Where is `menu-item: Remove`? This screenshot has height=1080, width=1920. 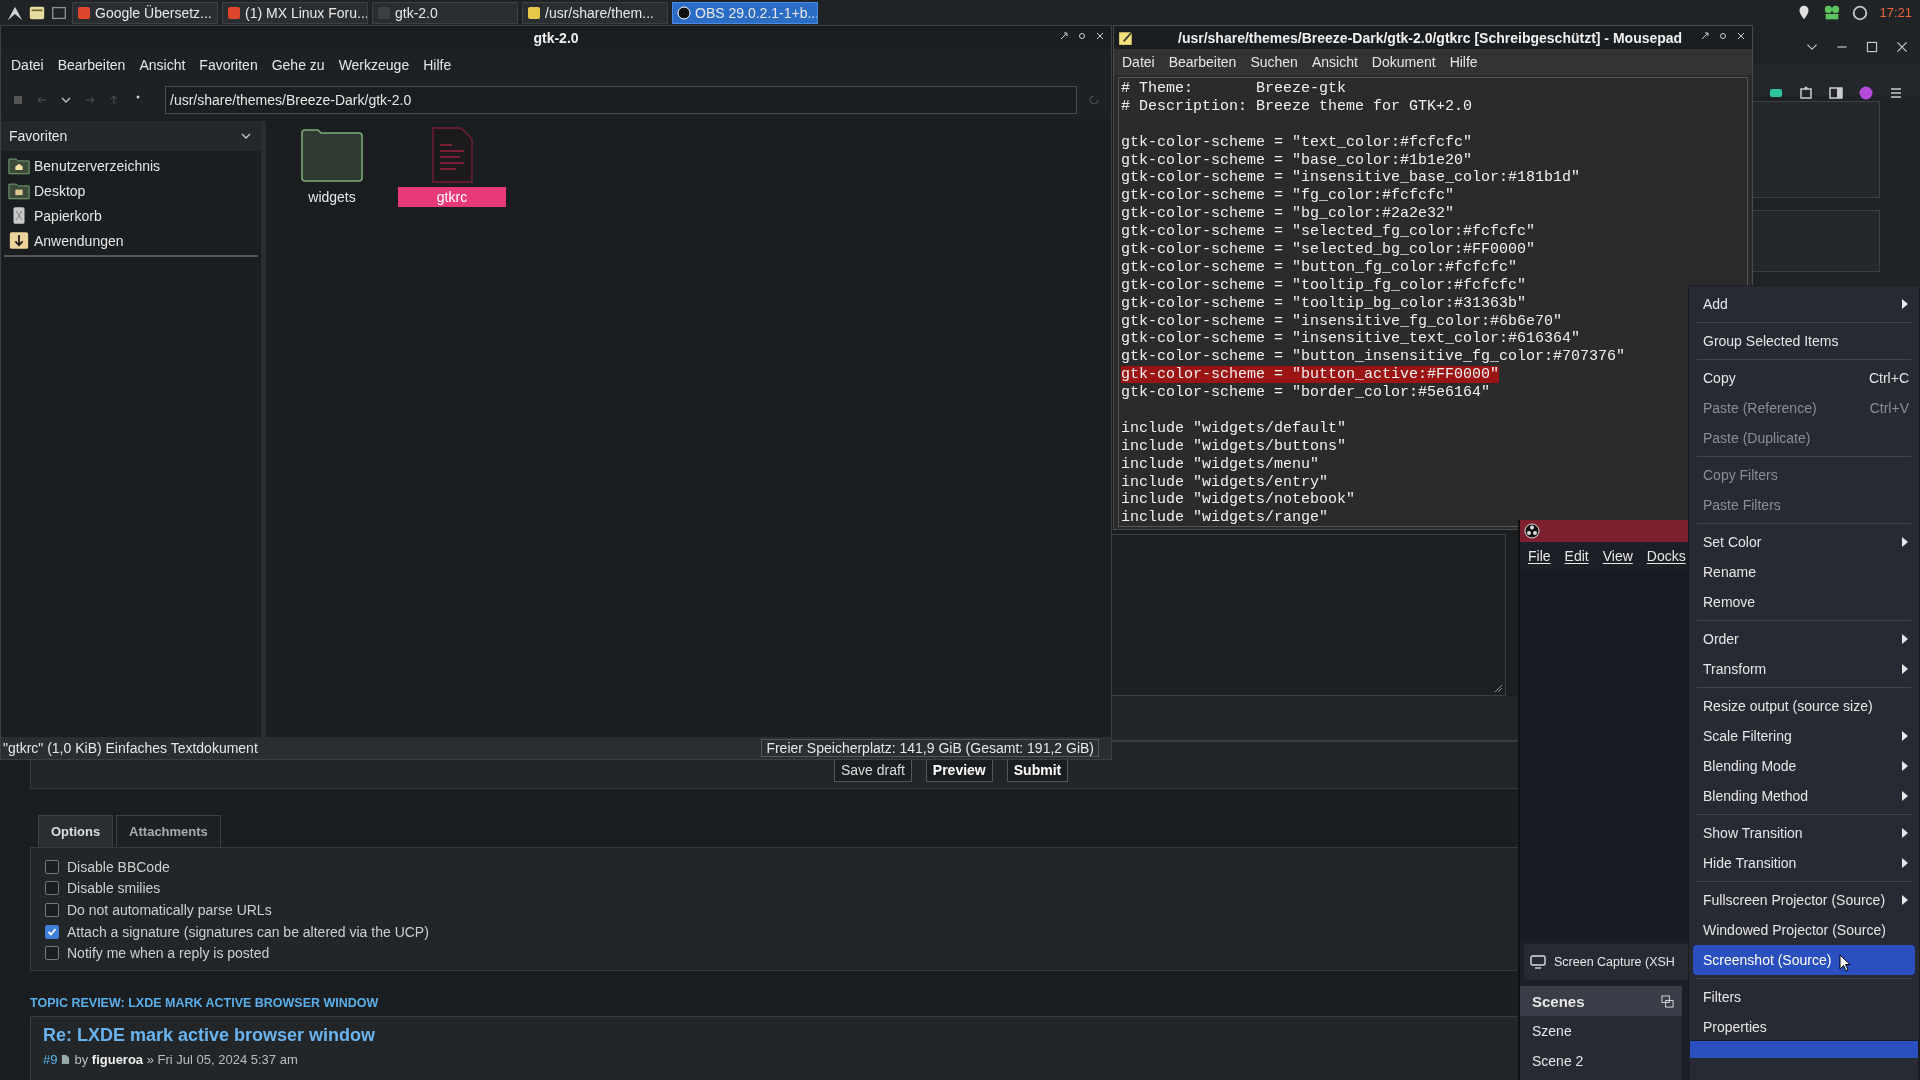 menu-item: Remove is located at coordinates (1804, 602).